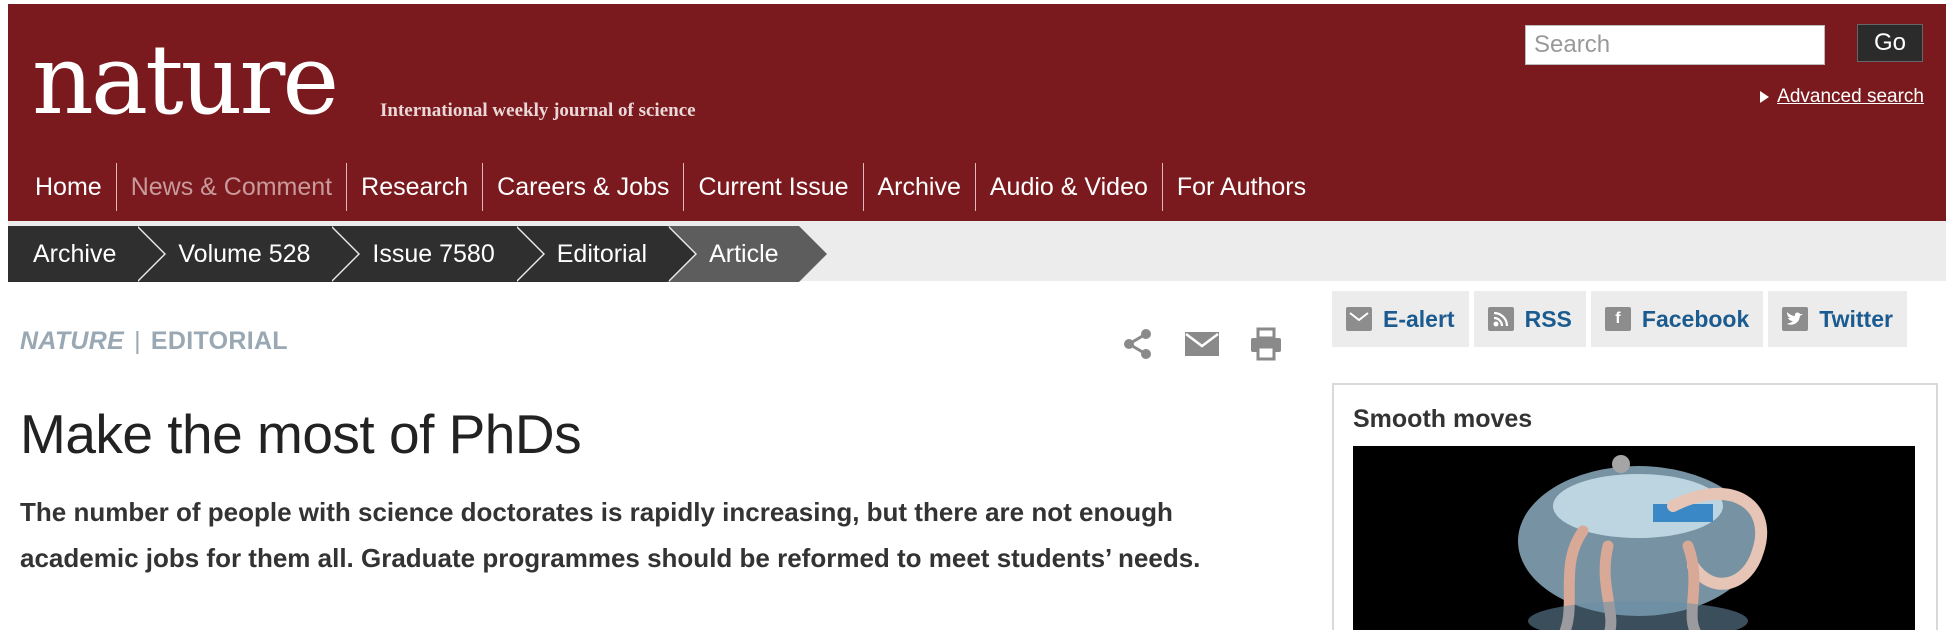 The image size is (1946, 630). What do you see at coordinates (538, 110) in the screenshot?
I see `site-tagline: International weekly journal of science` at bounding box center [538, 110].